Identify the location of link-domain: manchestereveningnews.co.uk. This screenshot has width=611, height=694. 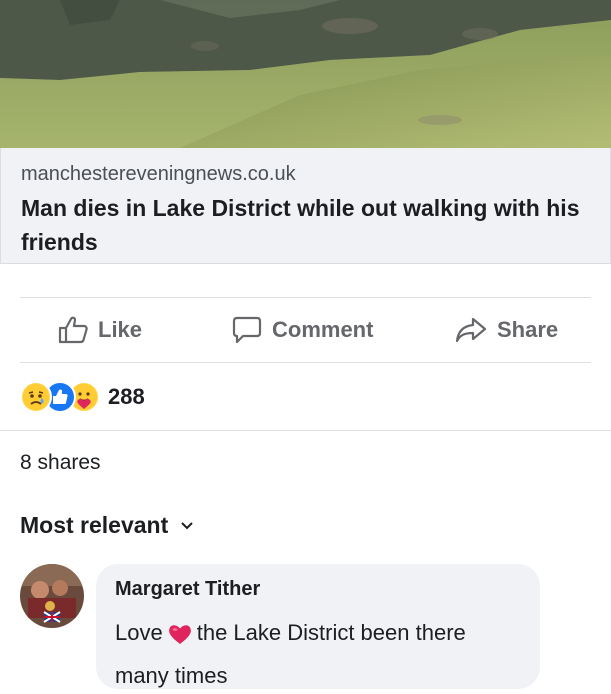
(158, 174).